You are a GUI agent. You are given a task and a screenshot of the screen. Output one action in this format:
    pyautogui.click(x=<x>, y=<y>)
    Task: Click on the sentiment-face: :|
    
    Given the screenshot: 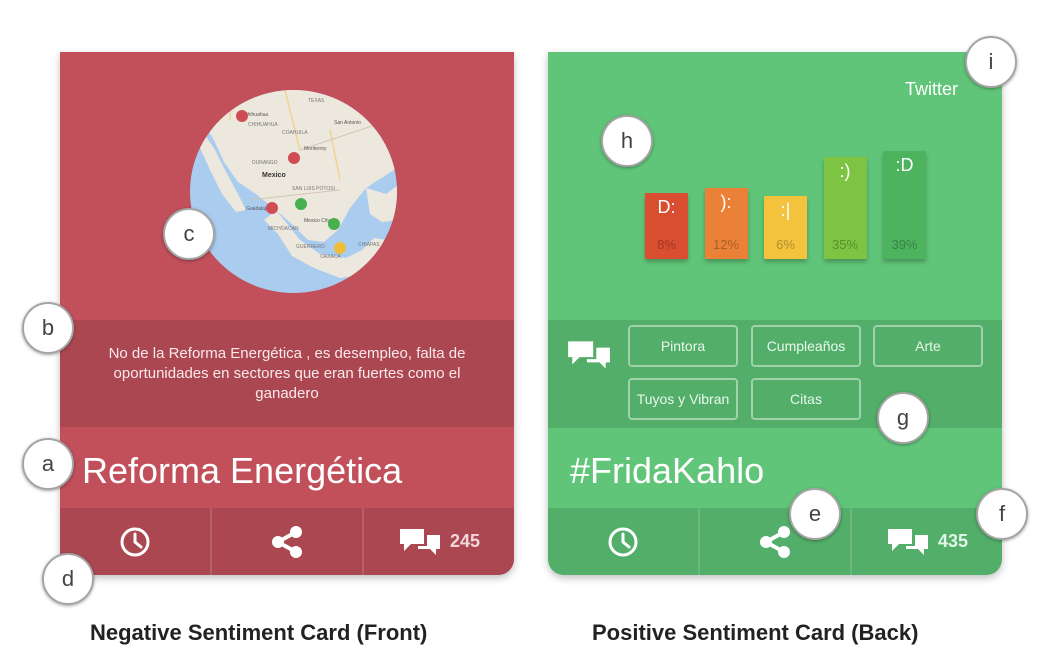 What is the action you would take?
    pyautogui.click(x=785, y=210)
    